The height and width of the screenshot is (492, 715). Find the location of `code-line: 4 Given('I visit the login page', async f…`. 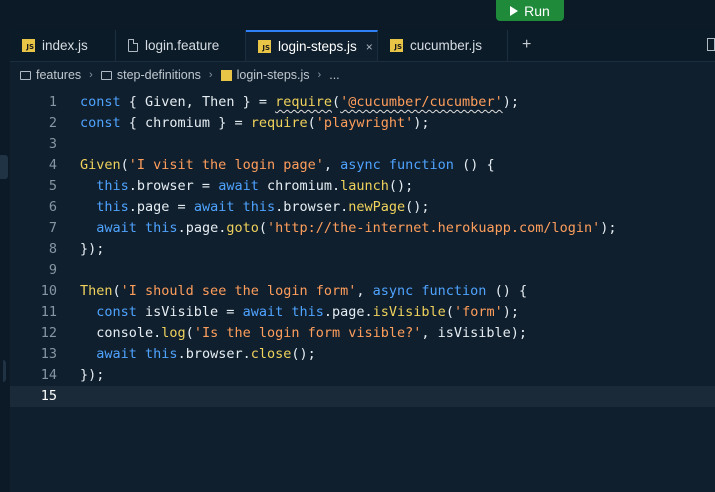

code-line: 4 Given('I visit the login page', async f… is located at coordinates (362, 165).